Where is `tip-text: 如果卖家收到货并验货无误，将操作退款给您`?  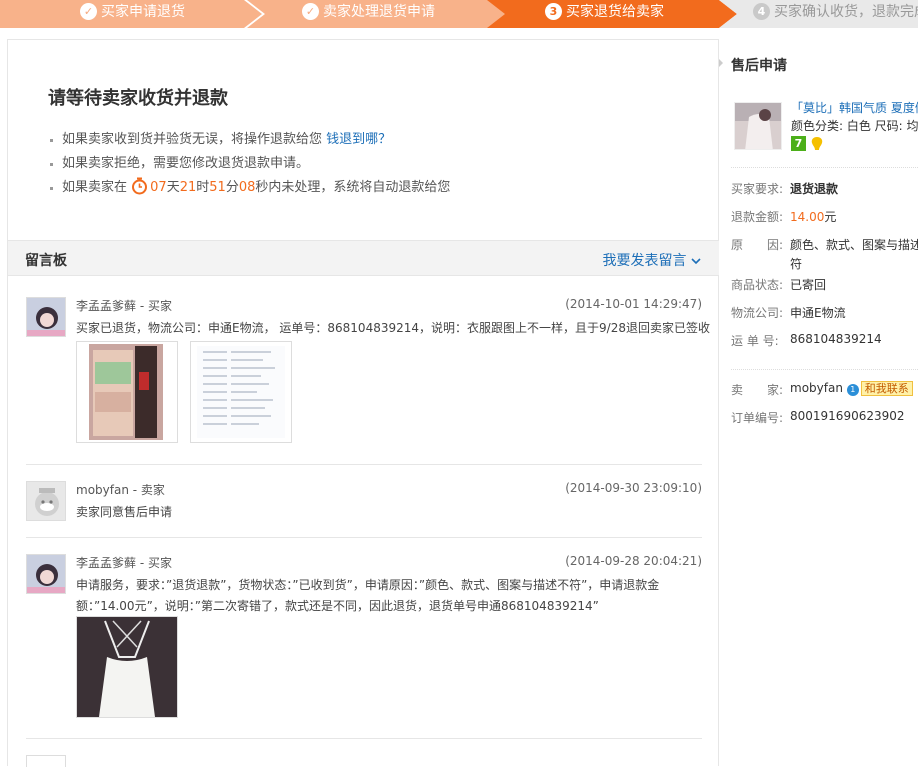
tip-text: 如果卖家收到货并验货无误，将操作退款给您 is located at coordinates (192, 139).